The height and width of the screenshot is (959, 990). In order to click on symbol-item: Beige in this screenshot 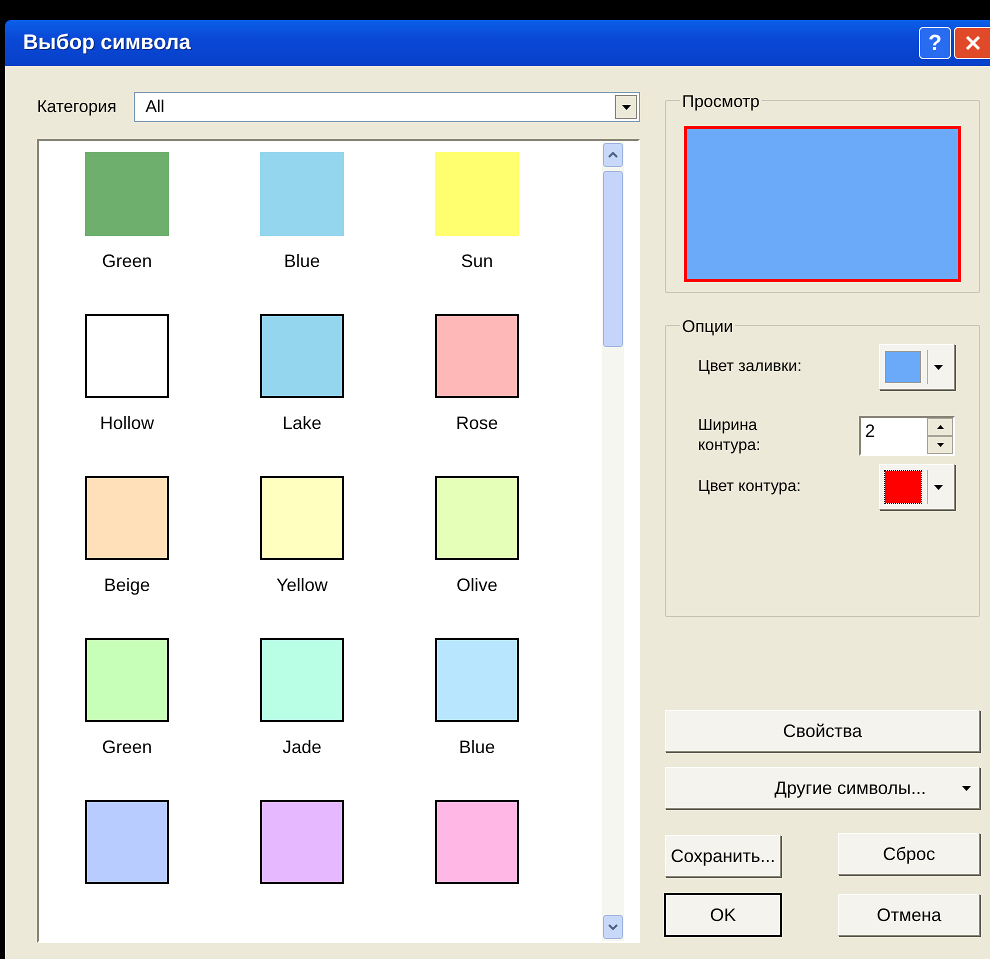, I will do `click(127, 537)`.